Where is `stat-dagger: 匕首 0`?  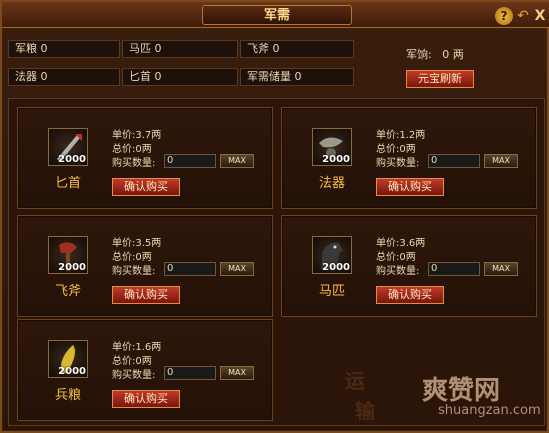
stat-dagger: 匕首 0 is located at coordinates (180, 77).